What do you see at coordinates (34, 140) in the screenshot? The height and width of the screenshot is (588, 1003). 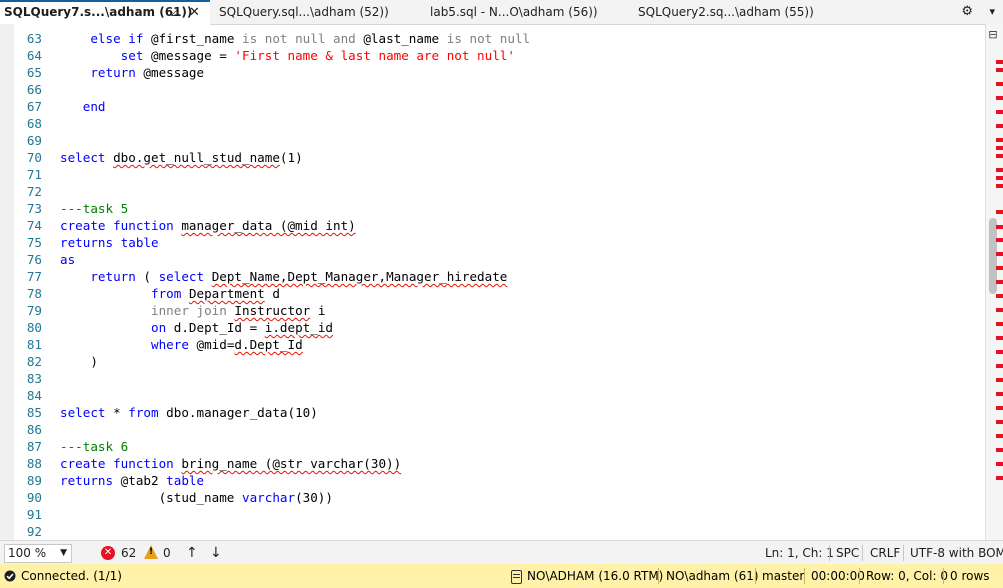 I see `line-number: 69` at bounding box center [34, 140].